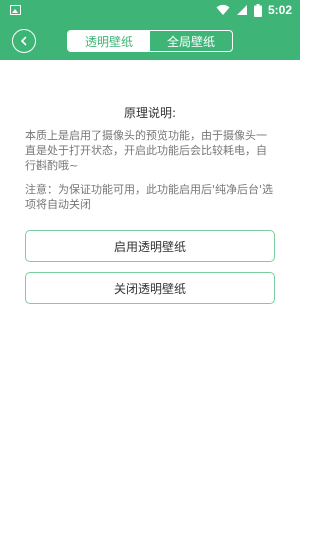  What do you see at coordinates (279, 10) in the screenshot?
I see `status-time: 5:02` at bounding box center [279, 10].